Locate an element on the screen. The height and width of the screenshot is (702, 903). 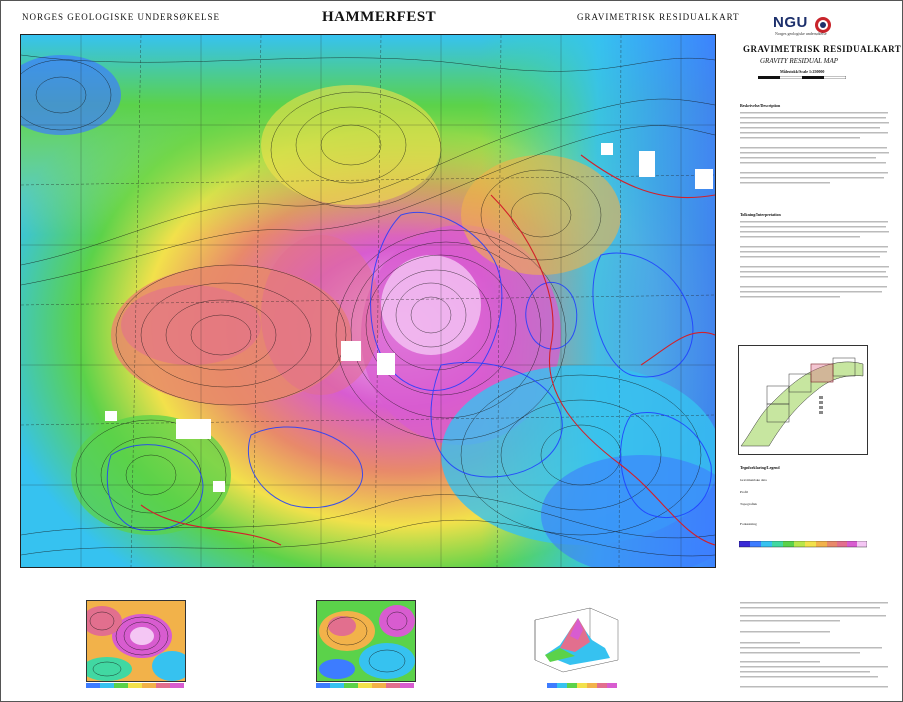
mini-map-bouguer-canvas is located at coordinates (366, 641).